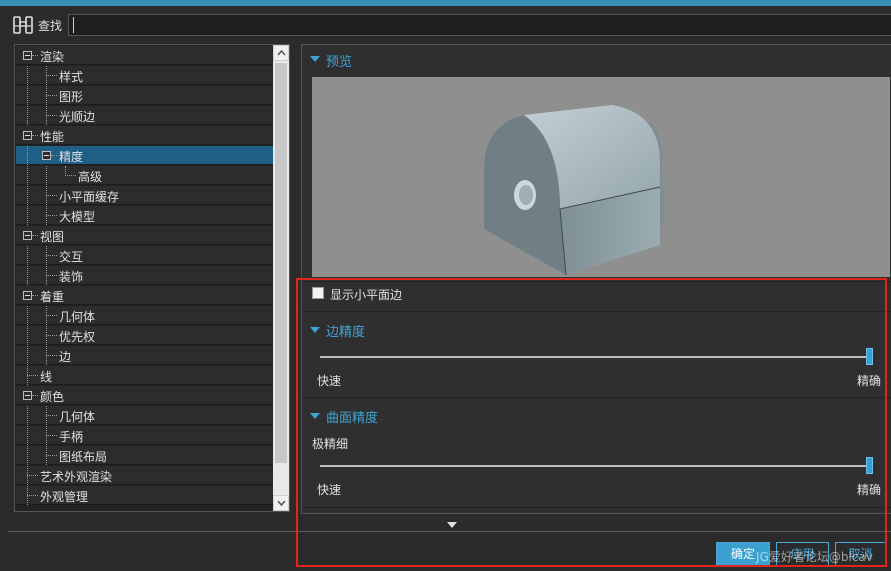 The height and width of the screenshot is (571, 891). Describe the element at coordinates (366, 295) in the screenshot. I see `show-facet-edges-label: 显示小平面边` at that location.